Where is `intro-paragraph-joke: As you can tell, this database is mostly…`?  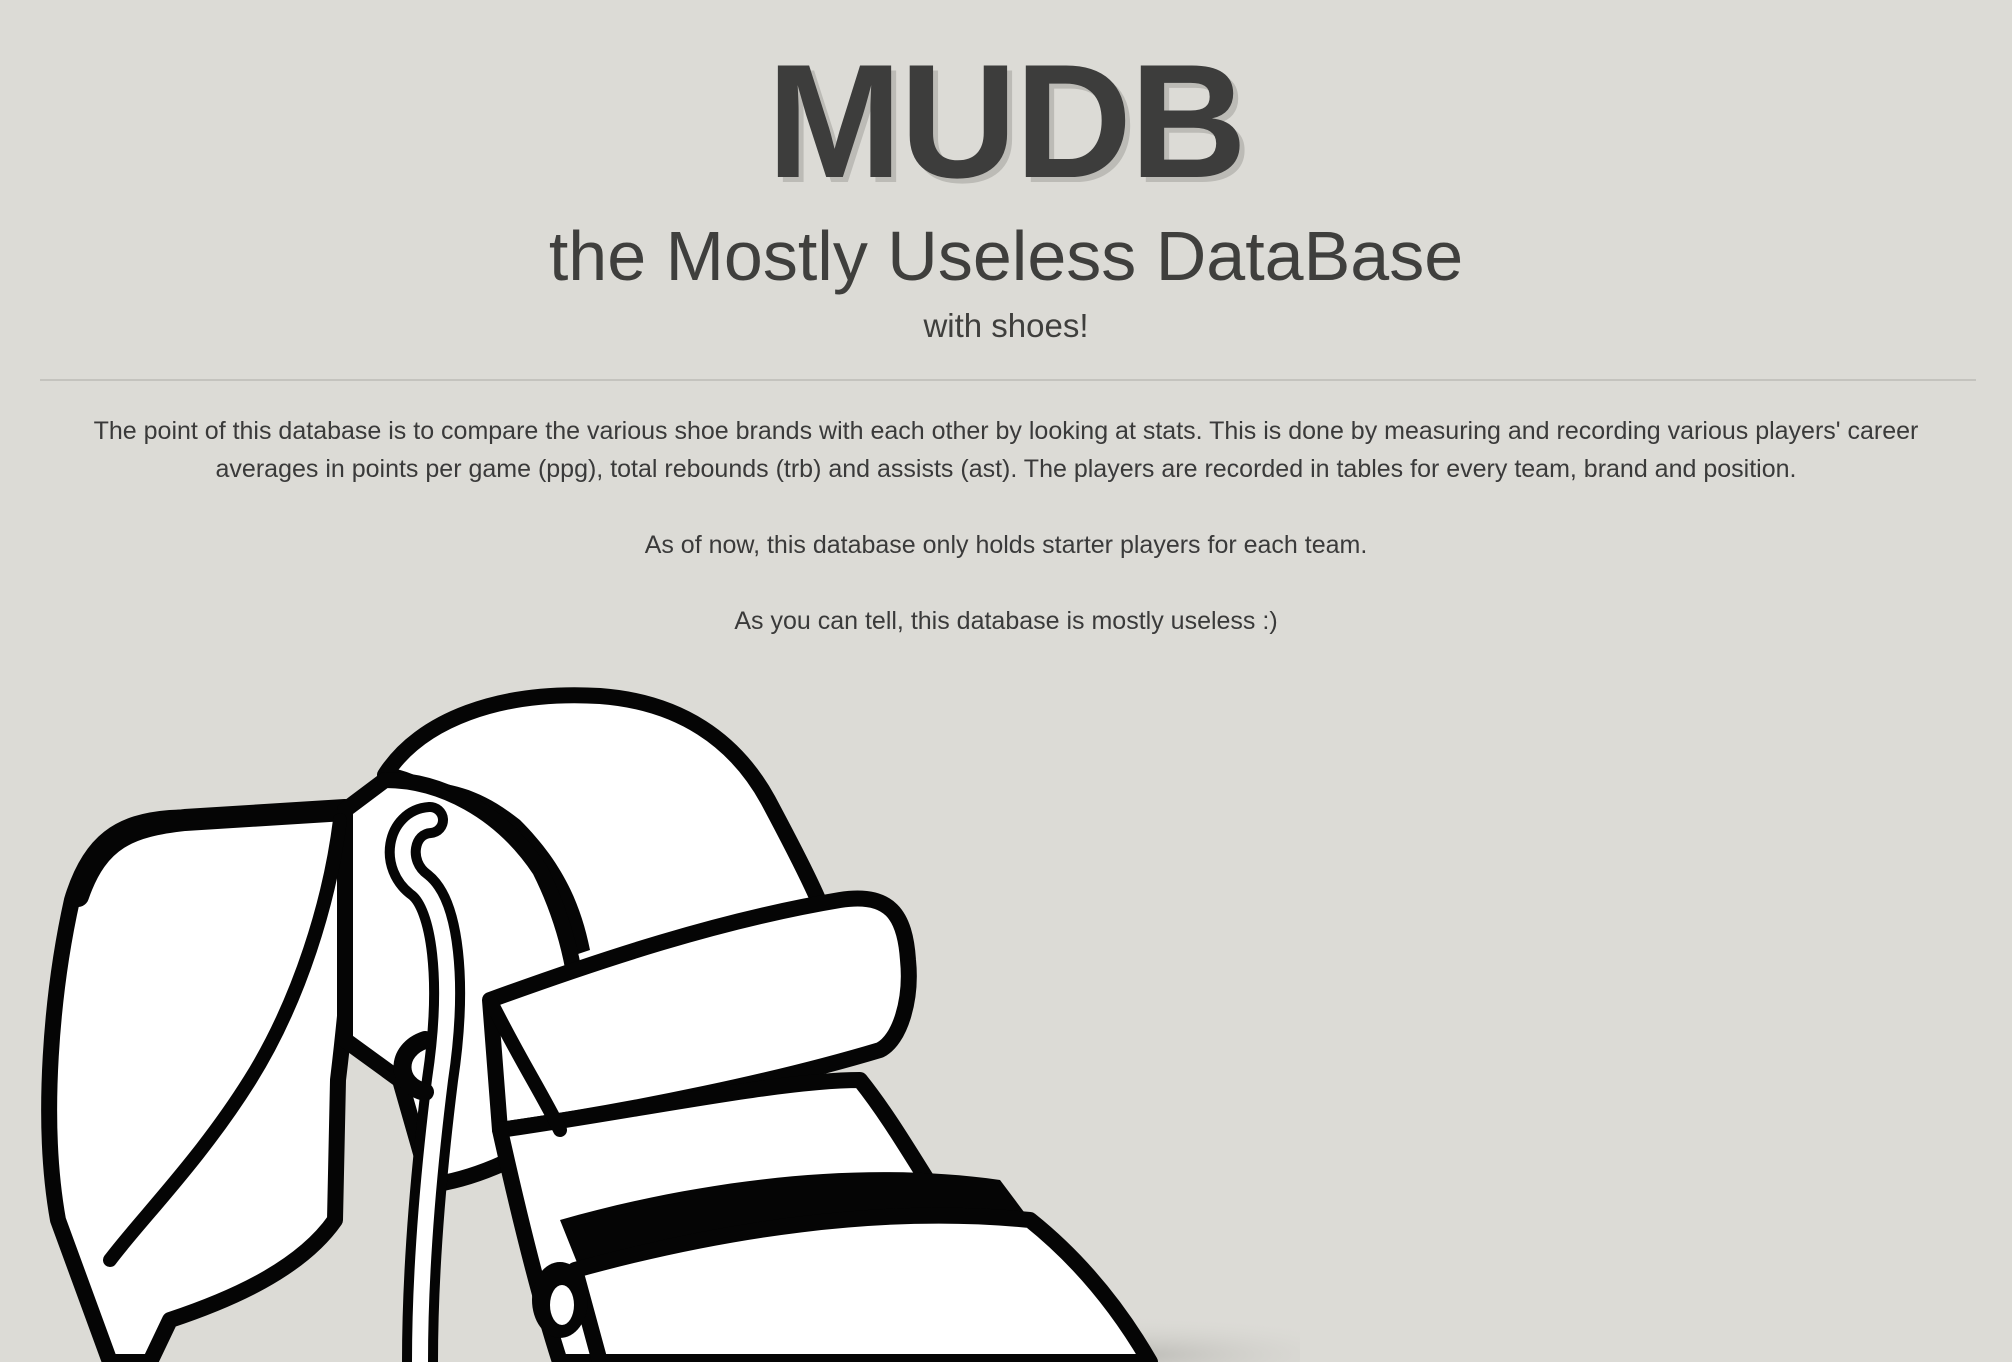 intro-paragraph-joke: As you can tell, this database is mostly… is located at coordinates (1006, 621).